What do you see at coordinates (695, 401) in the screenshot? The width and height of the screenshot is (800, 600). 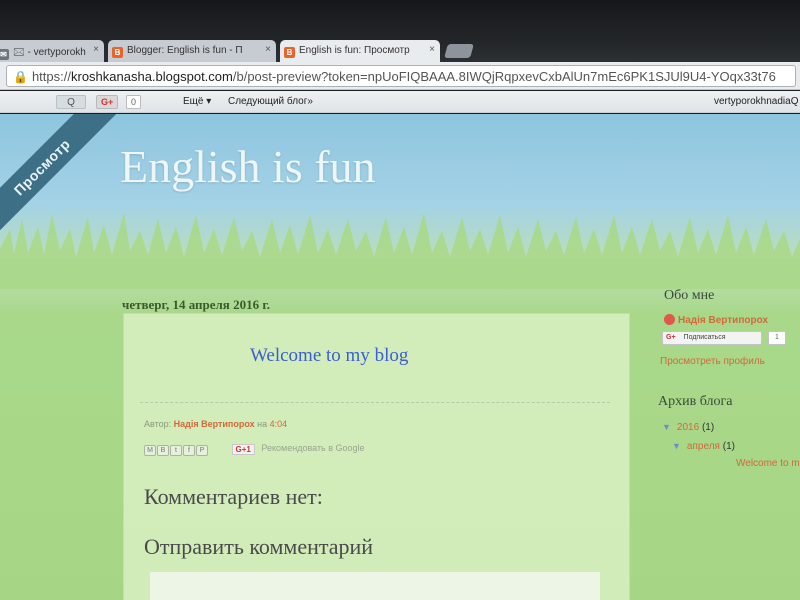 I see `blog-archive-heading: Архив блога` at bounding box center [695, 401].